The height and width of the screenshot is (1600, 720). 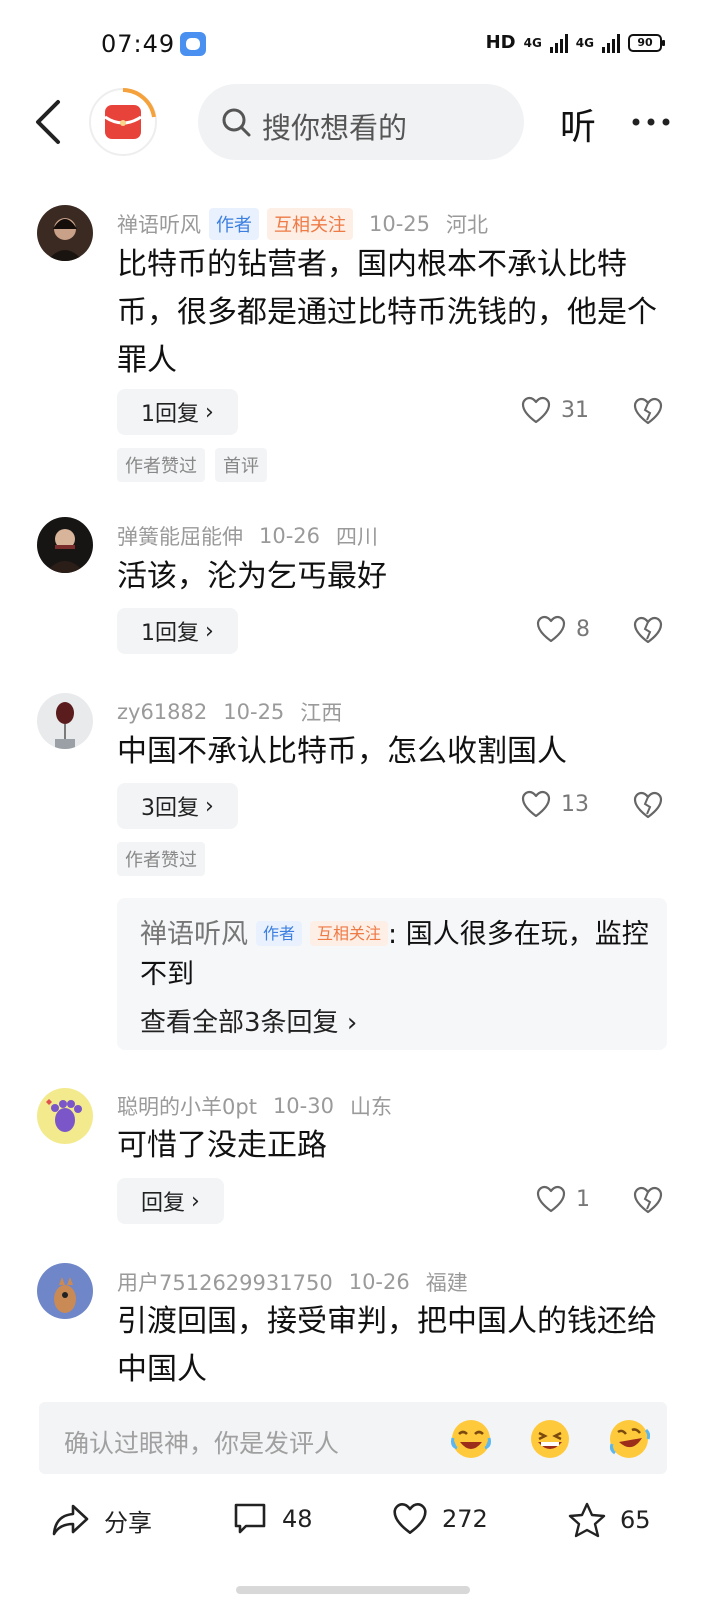 What do you see at coordinates (161, 859) in the screenshot?
I see `comment-badges: 作者赞过` at bounding box center [161, 859].